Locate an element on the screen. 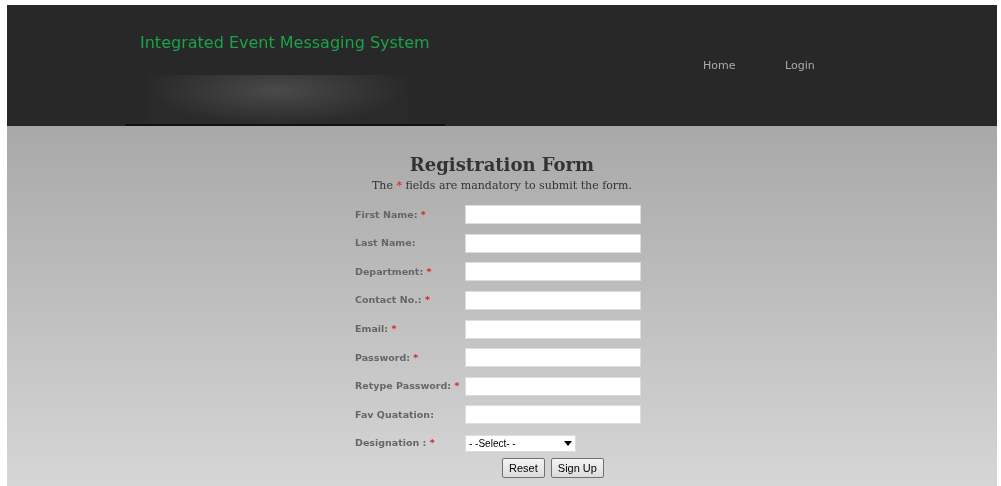  field-label: Retype Password: * is located at coordinates (408, 386).